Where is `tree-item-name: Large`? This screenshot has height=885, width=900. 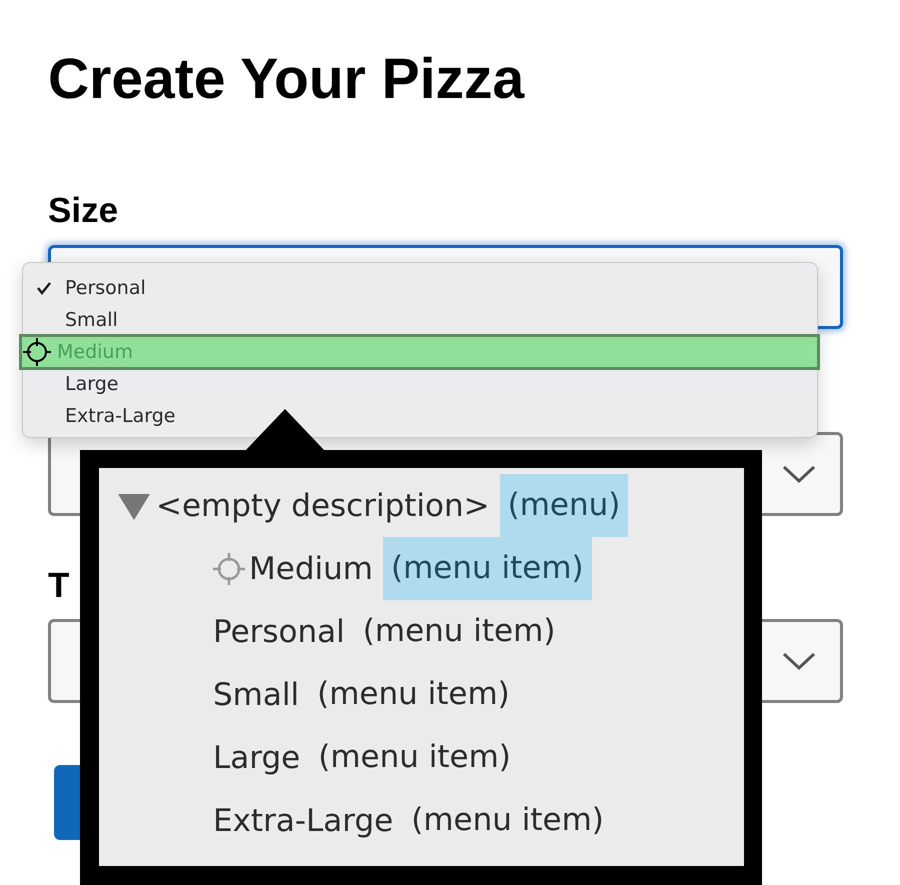 tree-item-name: Large is located at coordinates (256, 758).